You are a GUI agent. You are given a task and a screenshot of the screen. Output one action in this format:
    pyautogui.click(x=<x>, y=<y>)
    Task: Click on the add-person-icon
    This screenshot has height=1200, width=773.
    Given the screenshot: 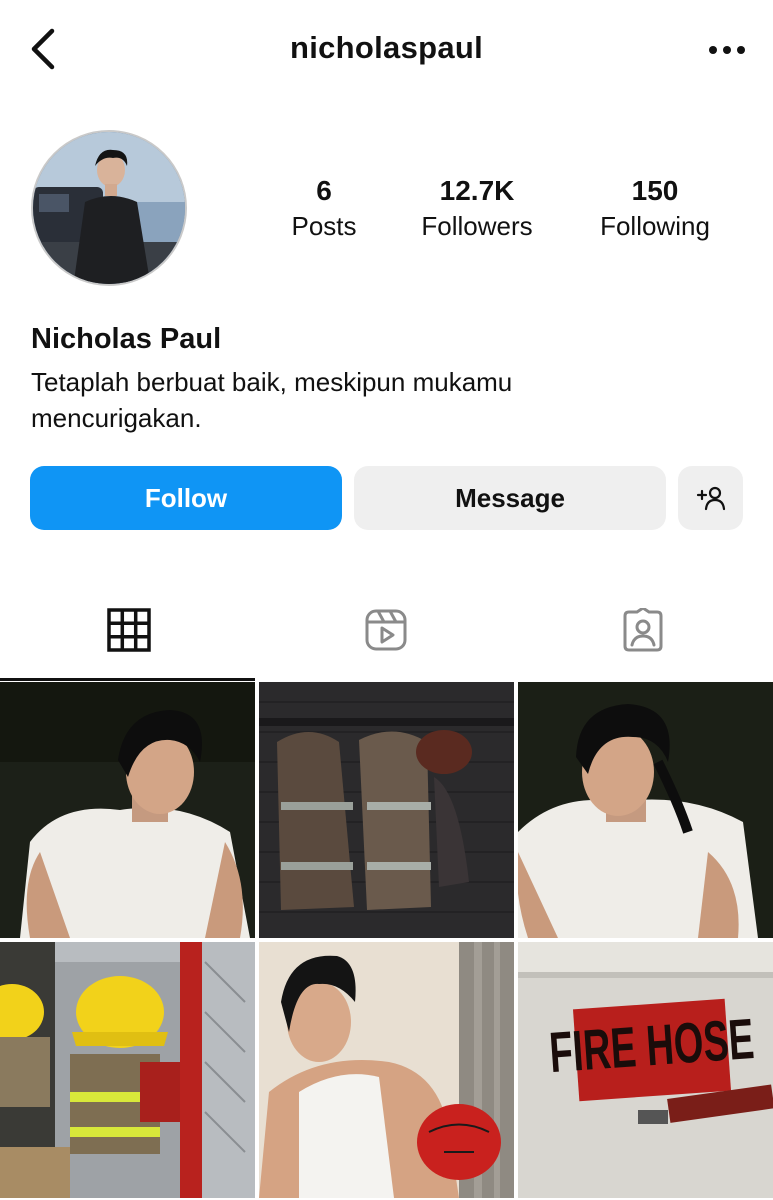 What is the action you would take?
    pyautogui.click(x=710, y=498)
    